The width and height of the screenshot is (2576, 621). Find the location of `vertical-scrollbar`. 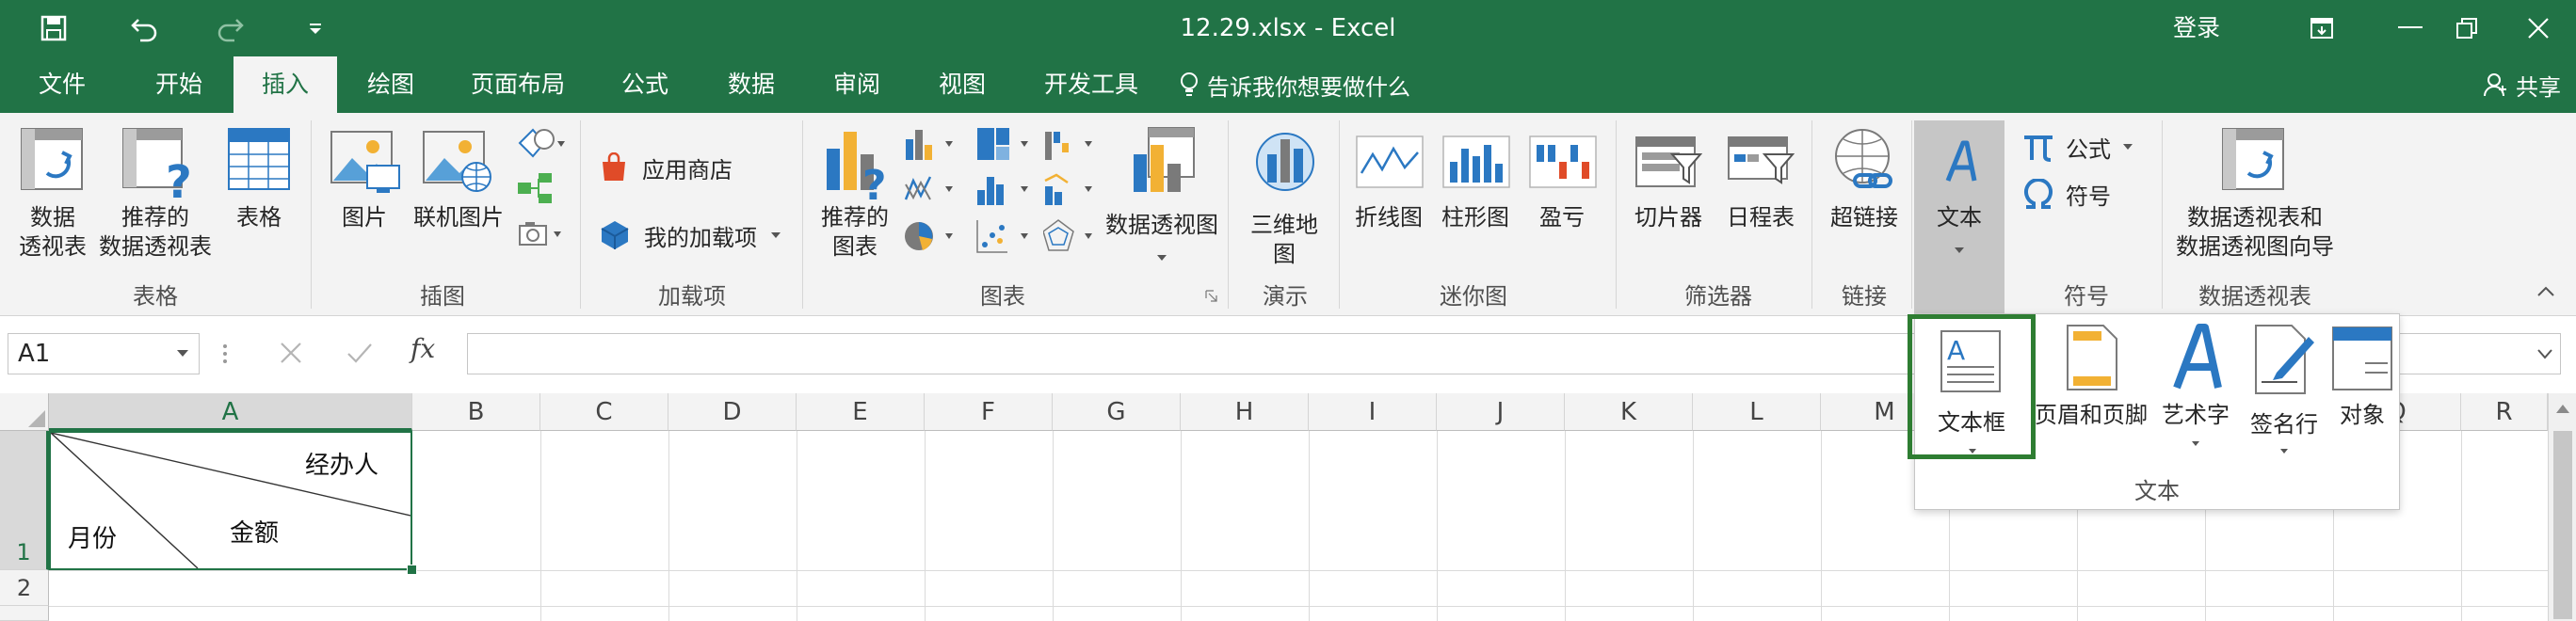

vertical-scrollbar is located at coordinates (2562, 507).